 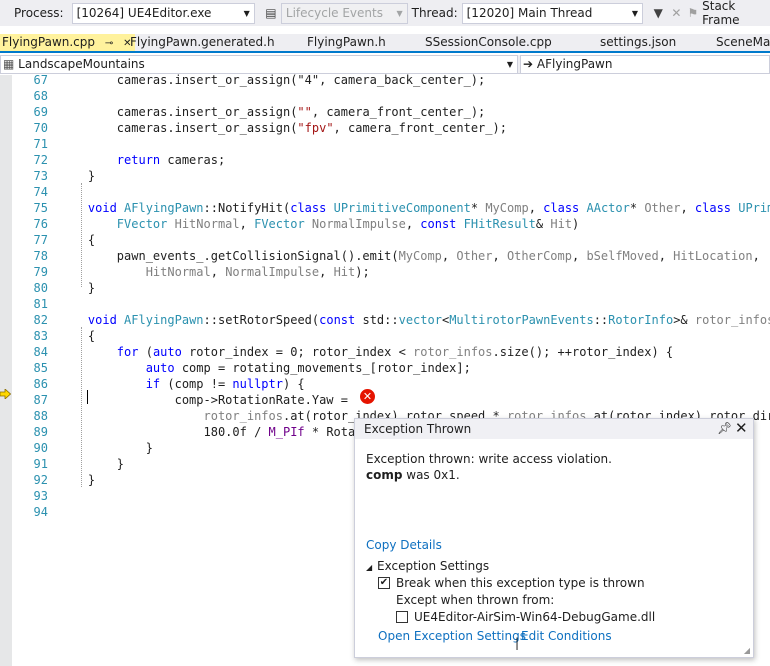 What do you see at coordinates (202, 42) in the screenshot?
I see `tab-flyingpawn-generated-h: FlyingPawn.generated.h` at bounding box center [202, 42].